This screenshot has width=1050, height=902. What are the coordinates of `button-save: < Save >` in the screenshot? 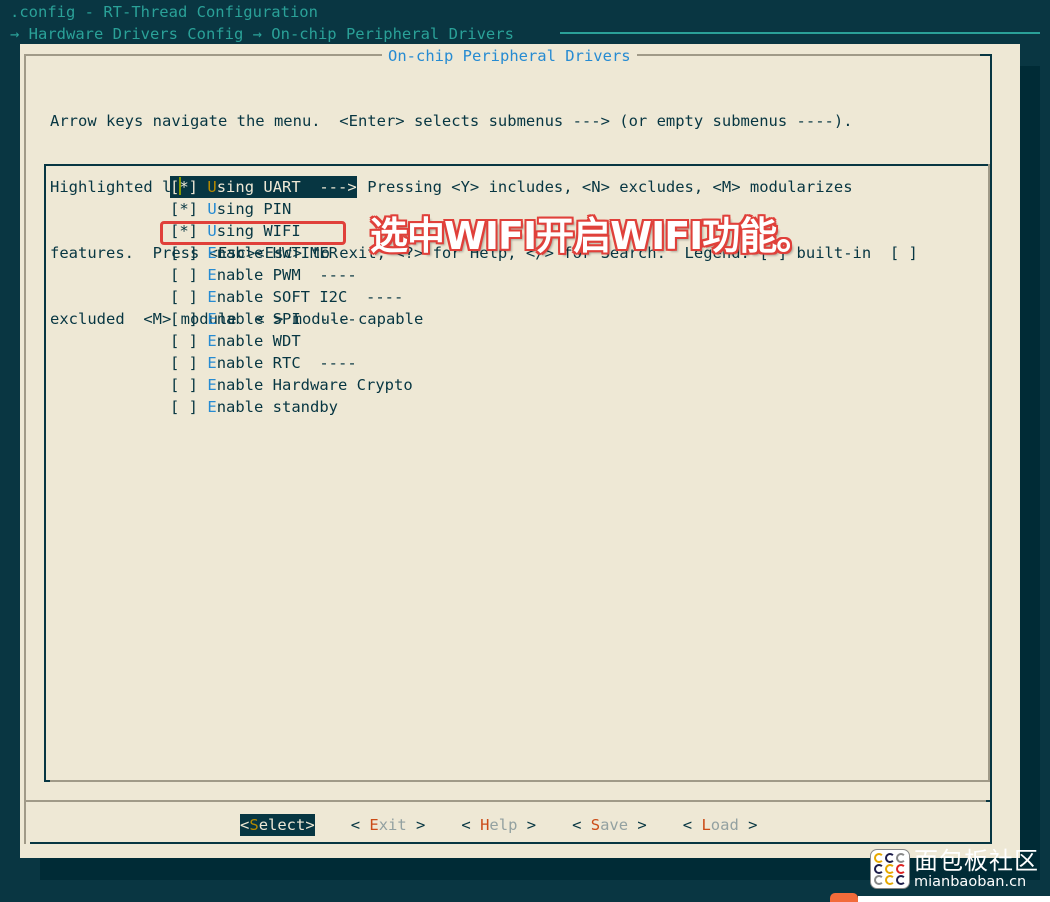 It's located at (609, 825).